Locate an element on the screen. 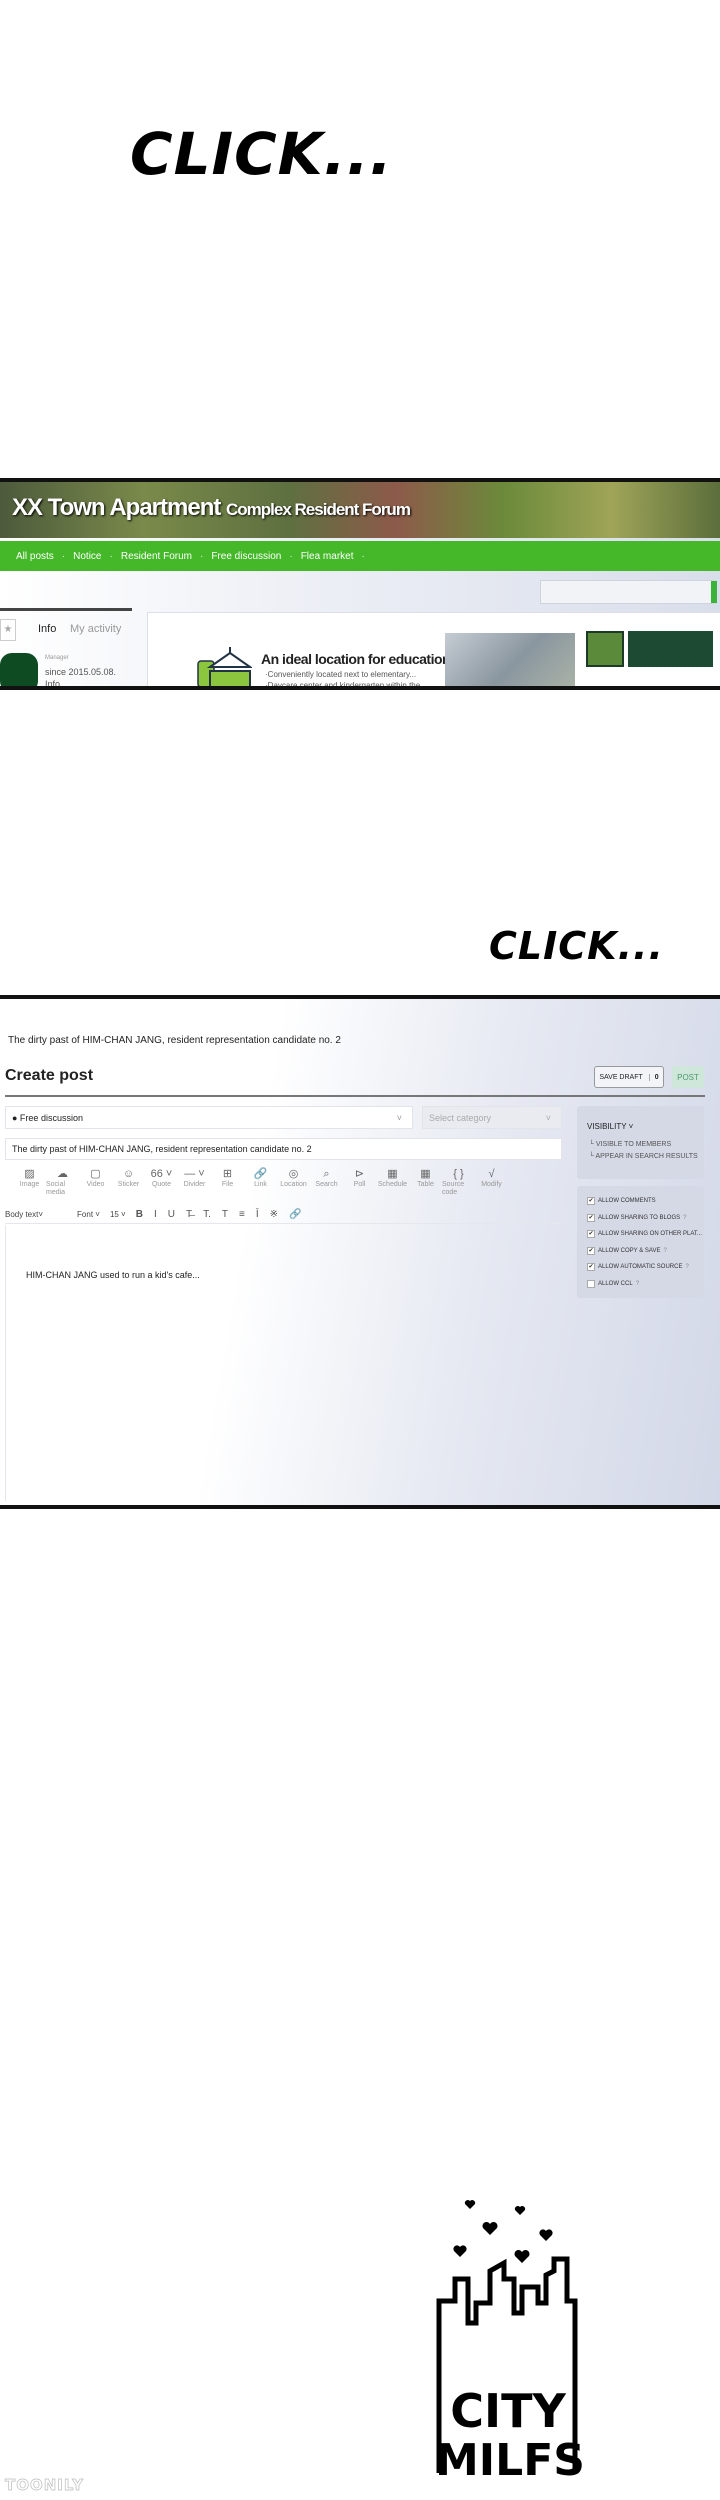 The image size is (720, 2500). role-label: Manager is located at coordinates (57, 658).